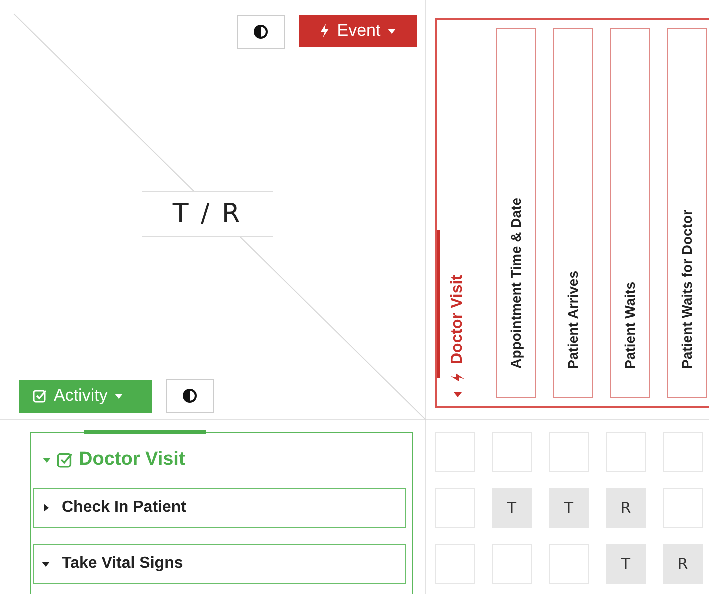  I want to click on corner-label: T / R, so click(207, 214).